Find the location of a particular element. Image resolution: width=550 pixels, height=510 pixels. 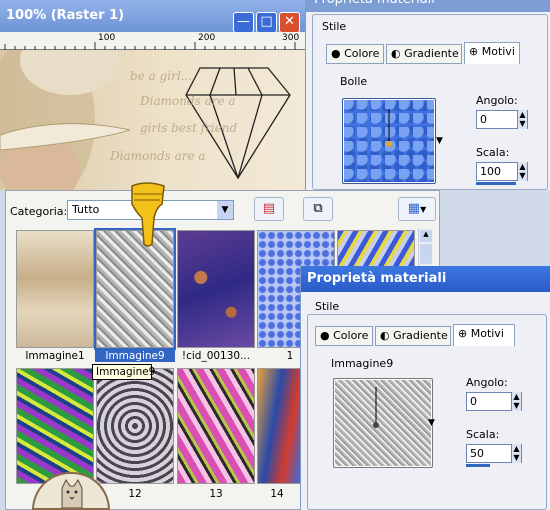

pointing-hand-icon is located at coordinates (148, 214).